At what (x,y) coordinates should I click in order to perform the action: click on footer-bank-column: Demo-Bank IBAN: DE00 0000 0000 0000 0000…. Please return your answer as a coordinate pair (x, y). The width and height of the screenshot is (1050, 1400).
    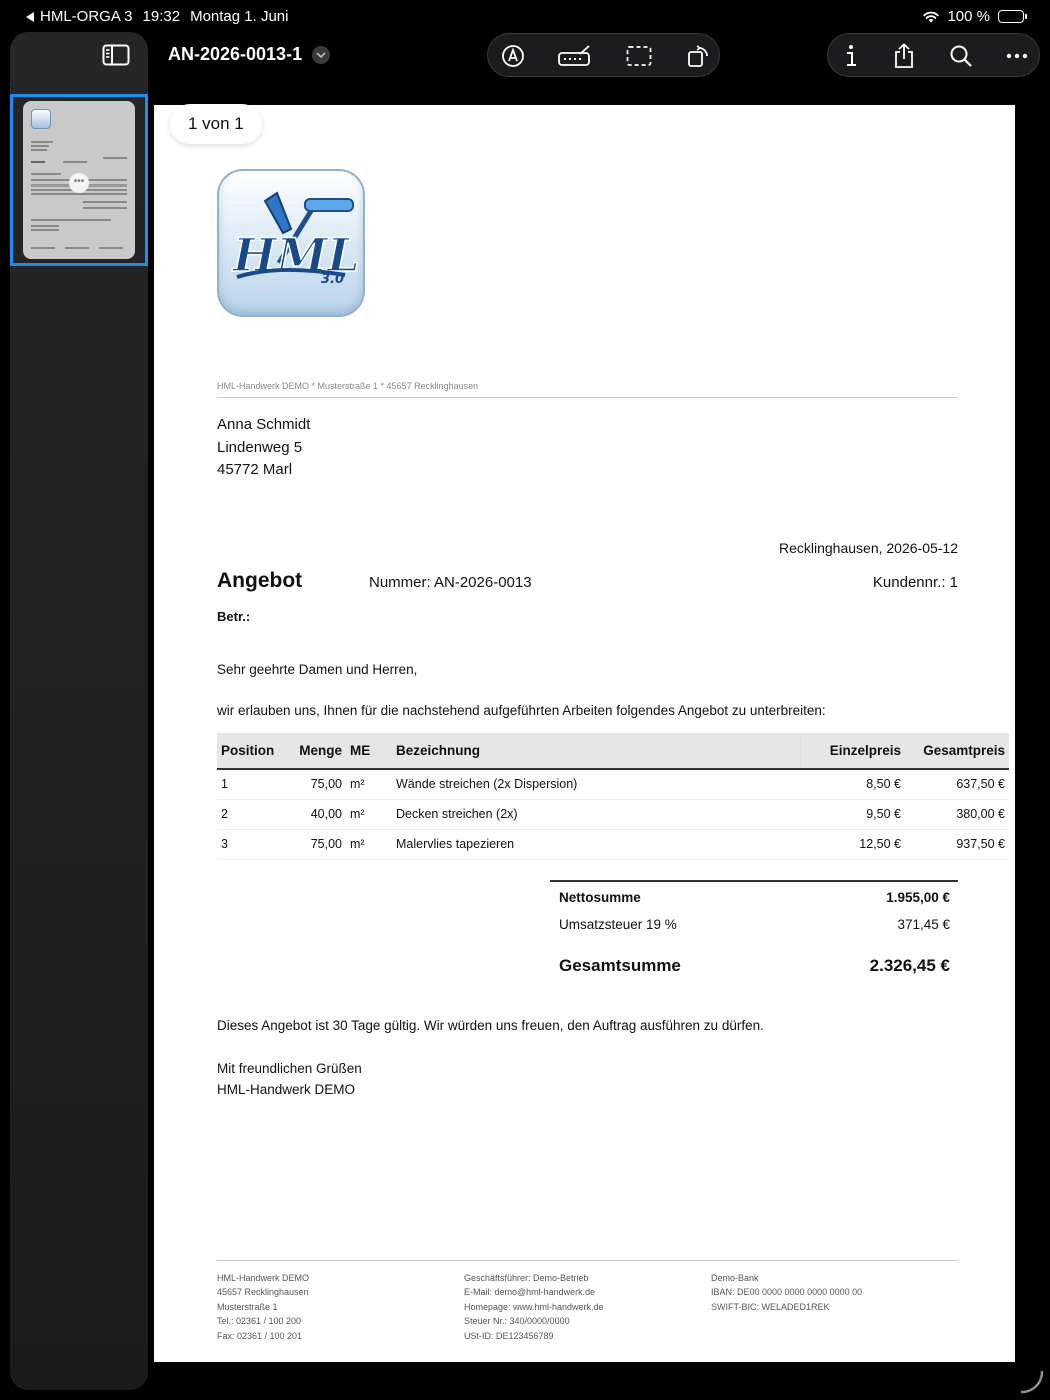
    Looking at the image, I should click on (786, 1292).